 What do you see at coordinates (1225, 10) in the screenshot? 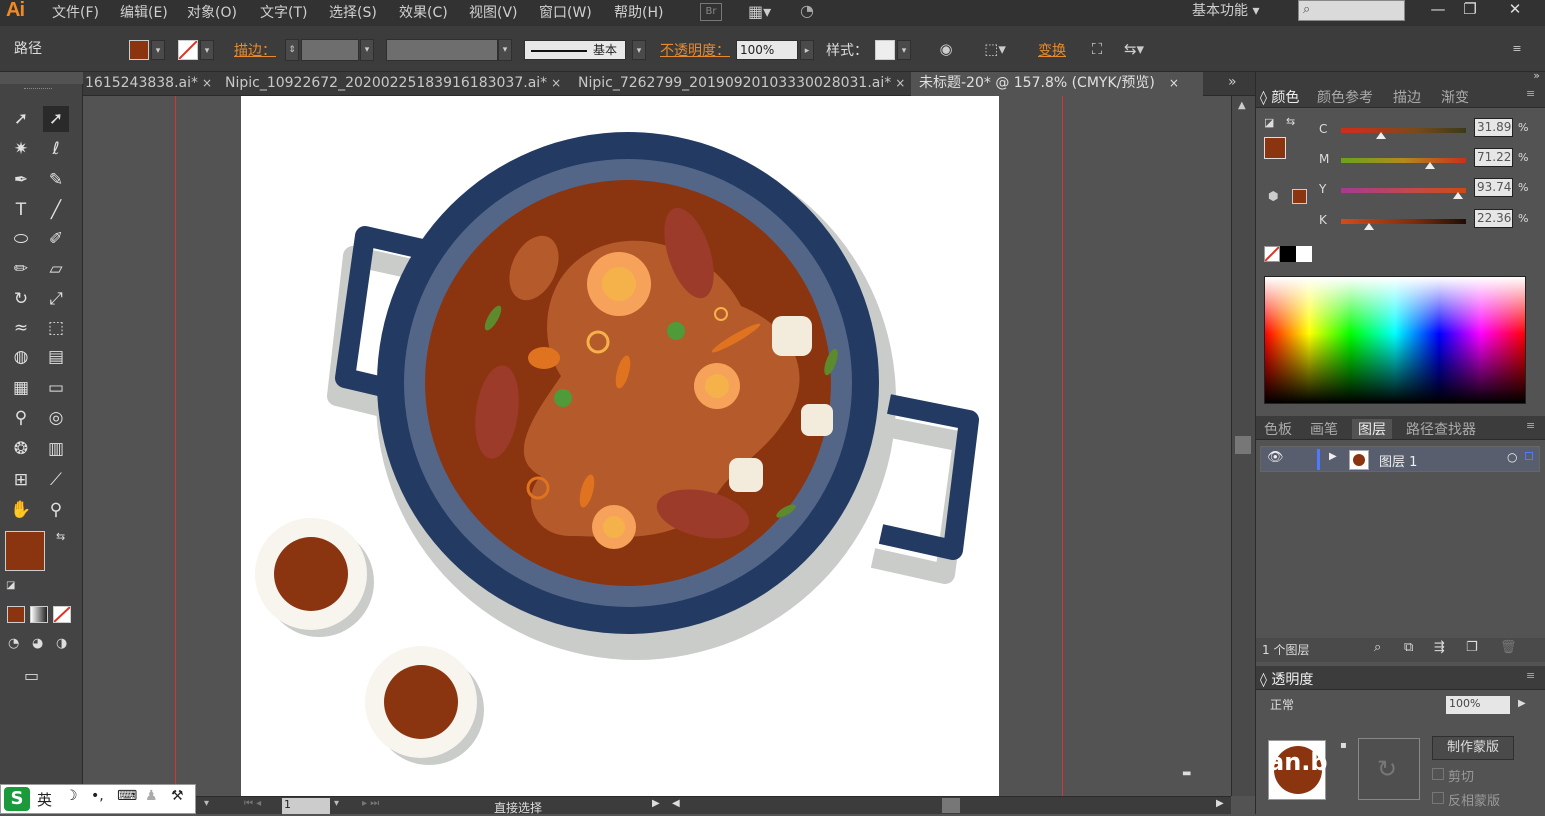
I see `workspace-switcher: 基本功能 ▾` at bounding box center [1225, 10].